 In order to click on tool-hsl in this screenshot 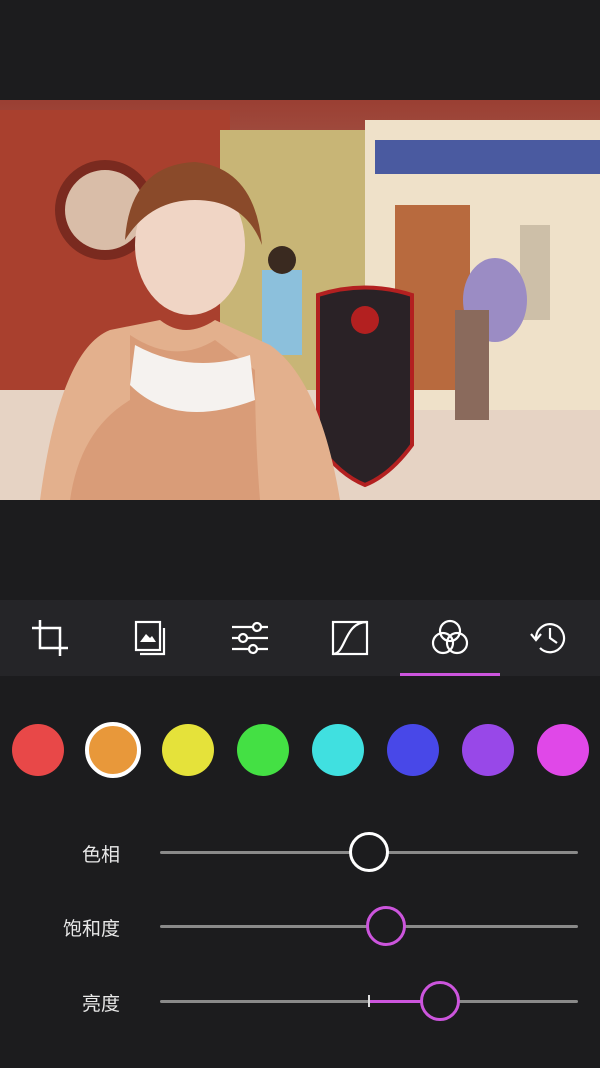, I will do `click(450, 638)`.